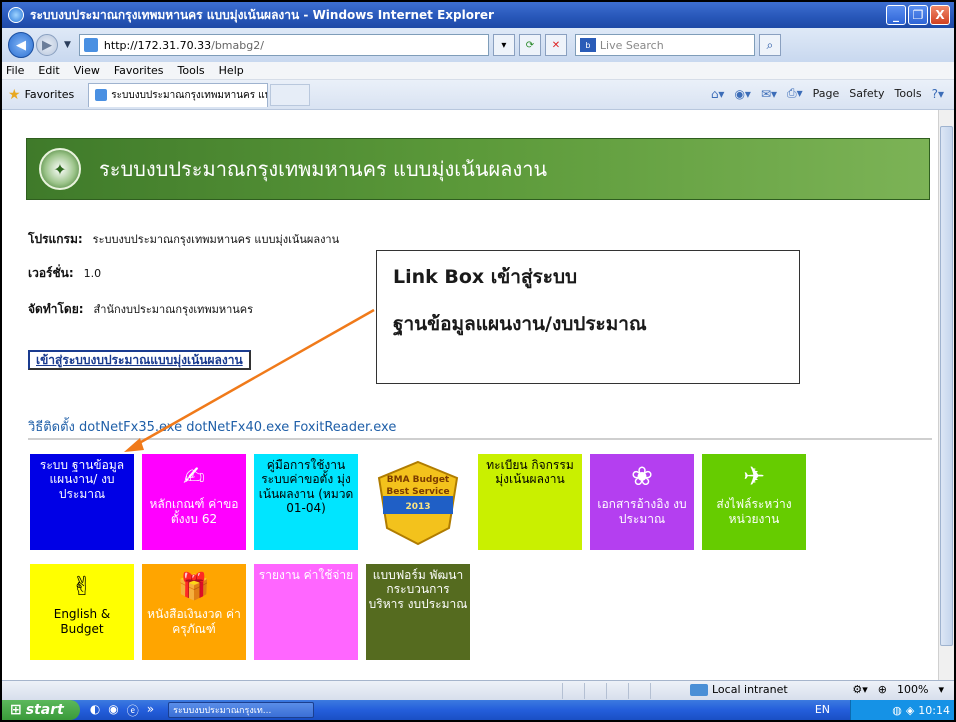  Describe the element at coordinates (631, 45) in the screenshot. I see `search-placeholder: Live Search` at that location.